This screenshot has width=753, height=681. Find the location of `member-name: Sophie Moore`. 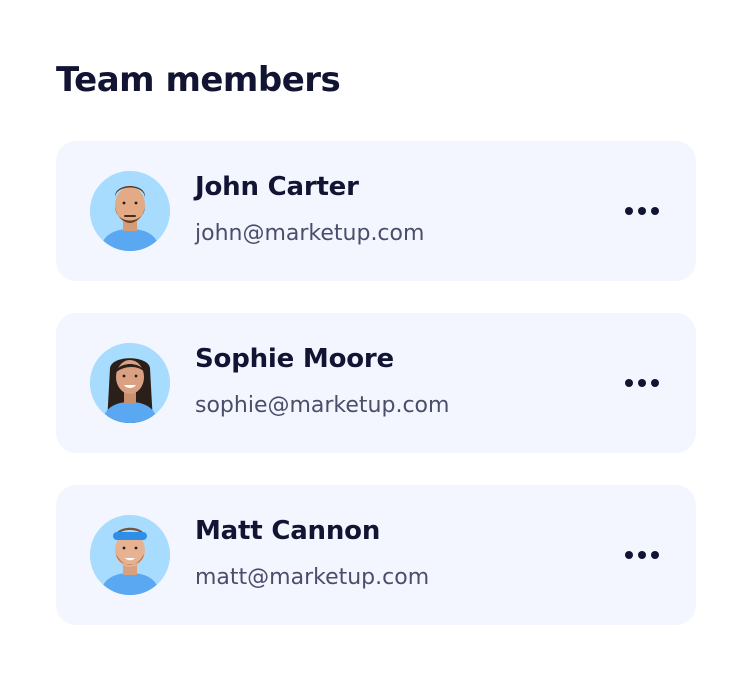

member-name: Sophie Moore is located at coordinates (294, 359).